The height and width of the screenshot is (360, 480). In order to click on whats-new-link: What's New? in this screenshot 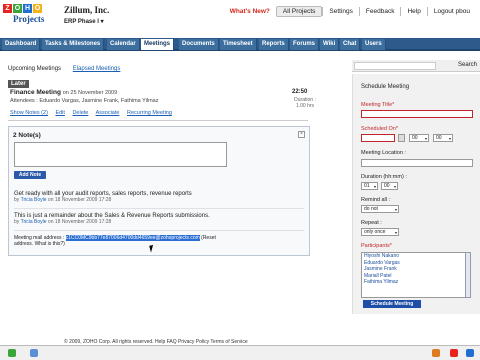, I will do `click(250, 11)`.